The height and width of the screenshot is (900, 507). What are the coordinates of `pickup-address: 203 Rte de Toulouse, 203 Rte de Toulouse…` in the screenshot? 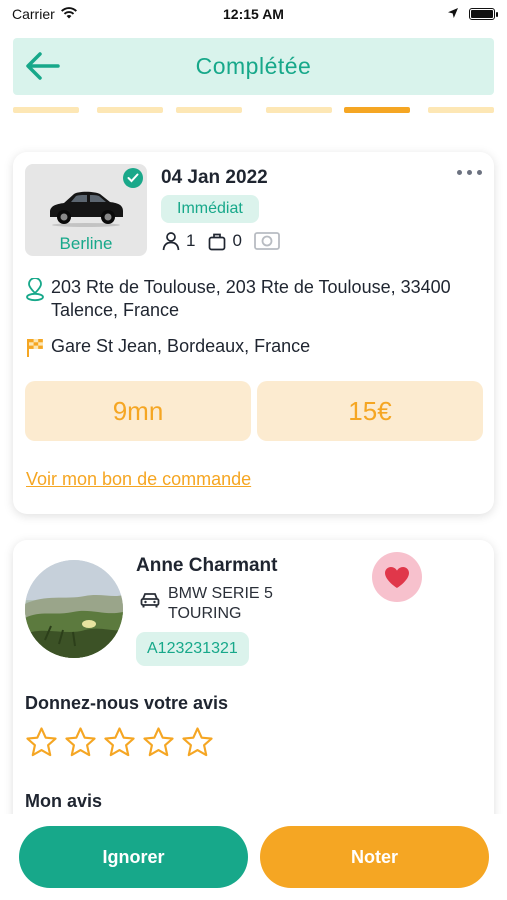 It's located at (251, 298).